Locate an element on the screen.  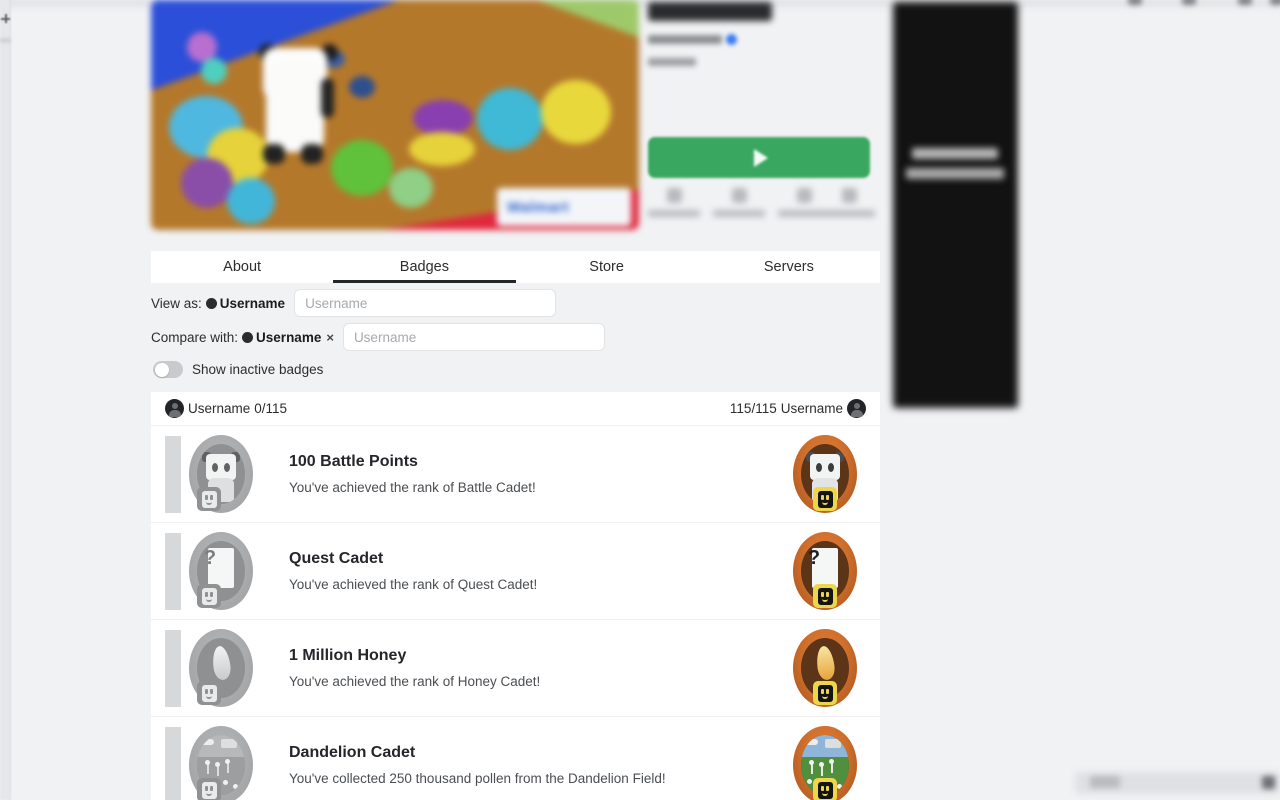
view-as-row: View as: Username is located at coordinates (515, 303).